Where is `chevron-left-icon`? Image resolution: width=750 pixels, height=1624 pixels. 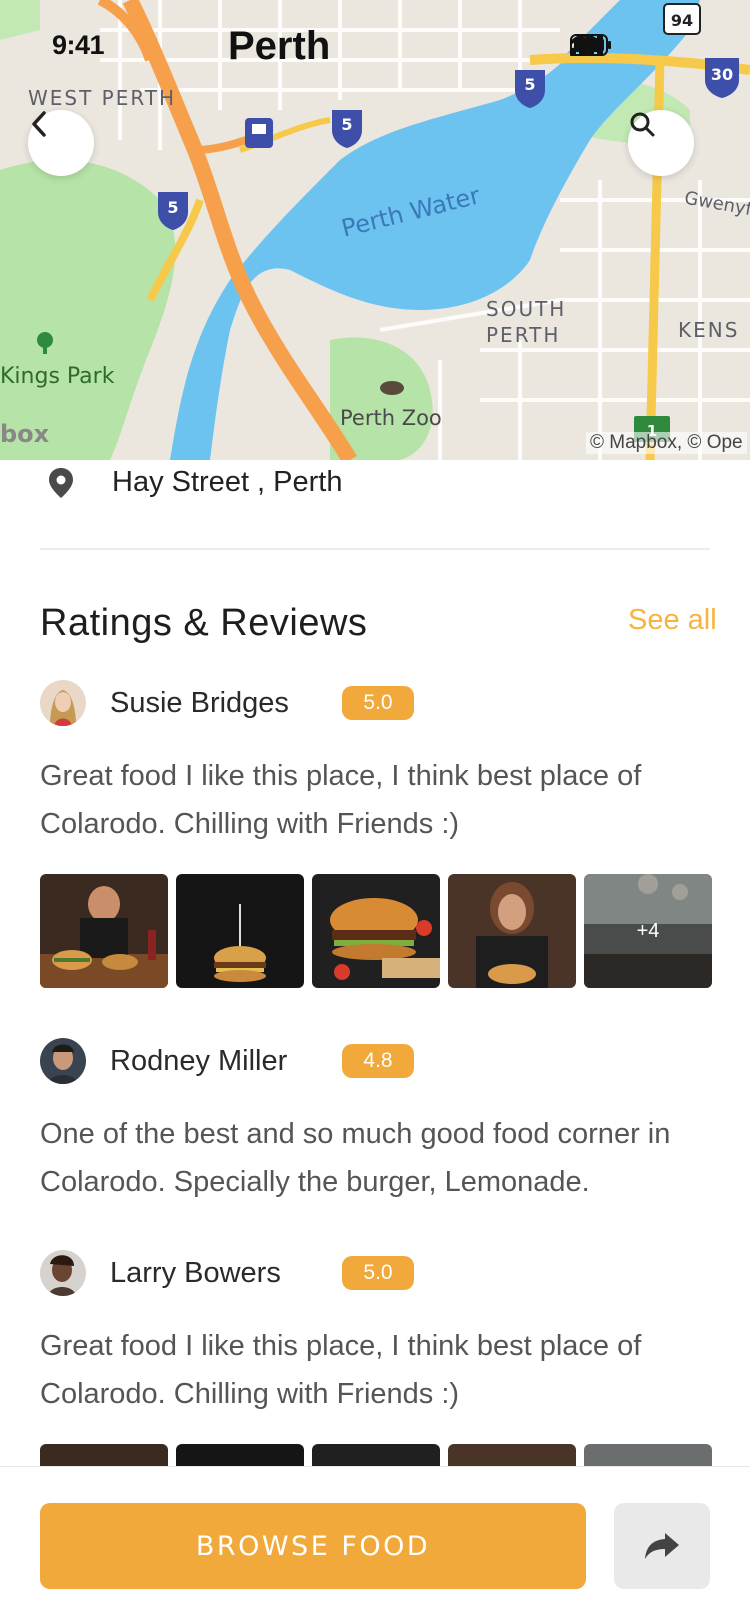 chevron-left-icon is located at coordinates (39, 124).